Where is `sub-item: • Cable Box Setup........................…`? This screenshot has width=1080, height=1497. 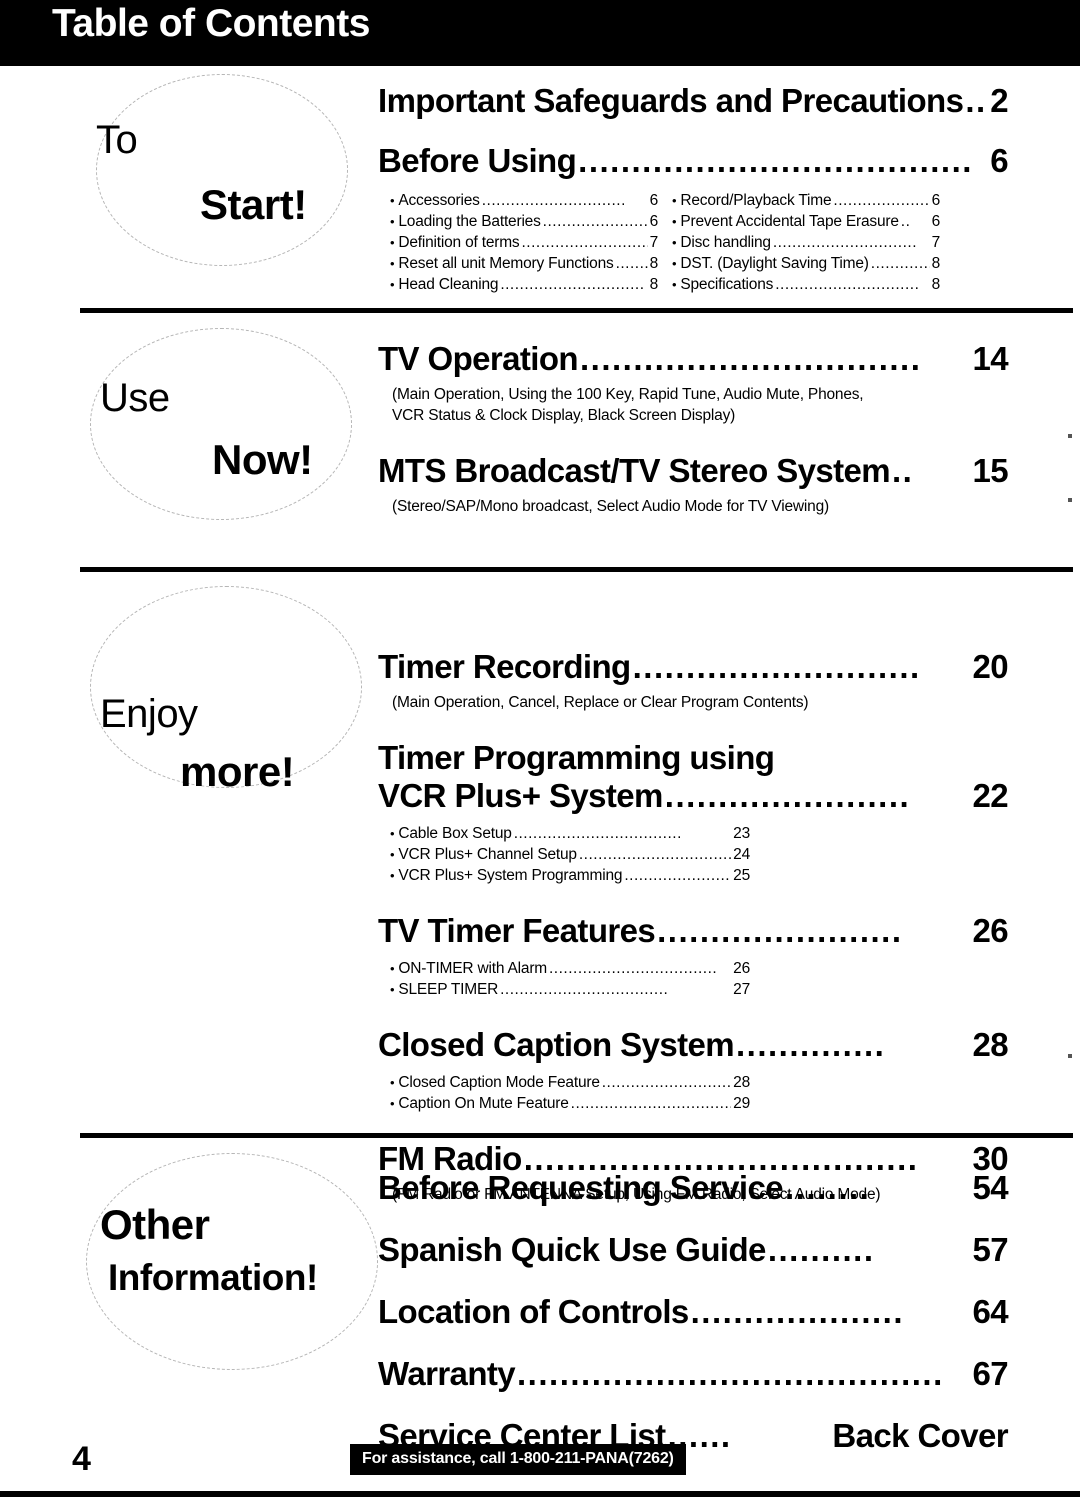
sub-item: • Cable Box Setup........................… is located at coordinates (570, 833).